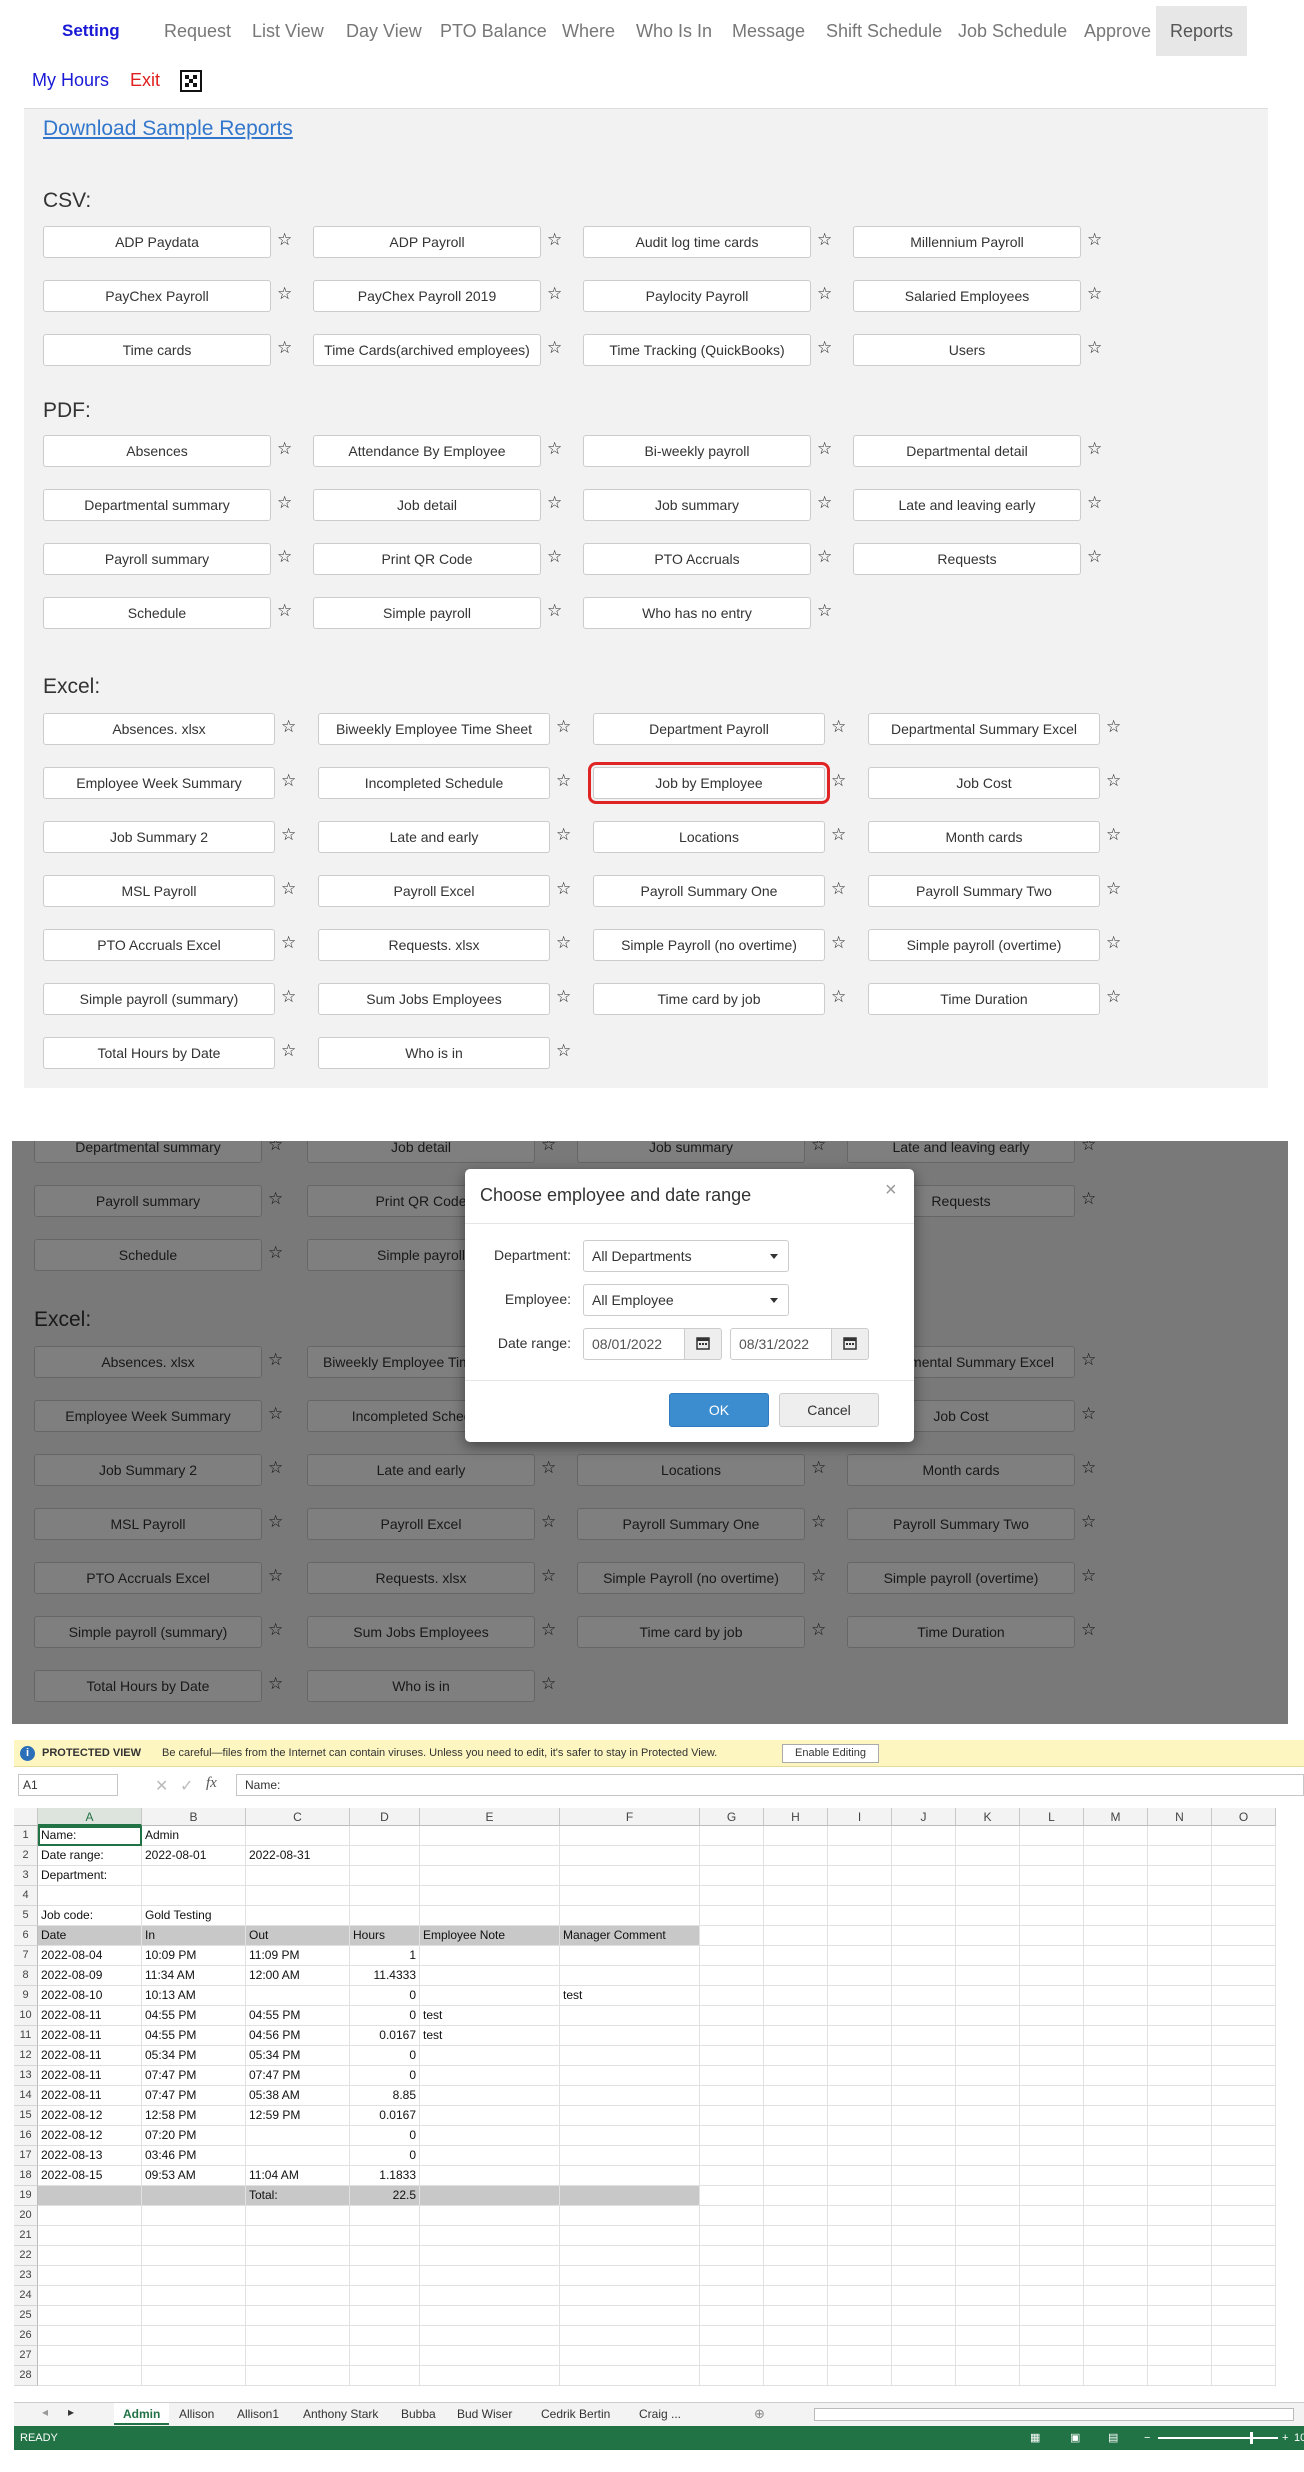  Describe the element at coordinates (674, 31) in the screenshot. I see `nav-who-is-in: Who Is In` at that location.